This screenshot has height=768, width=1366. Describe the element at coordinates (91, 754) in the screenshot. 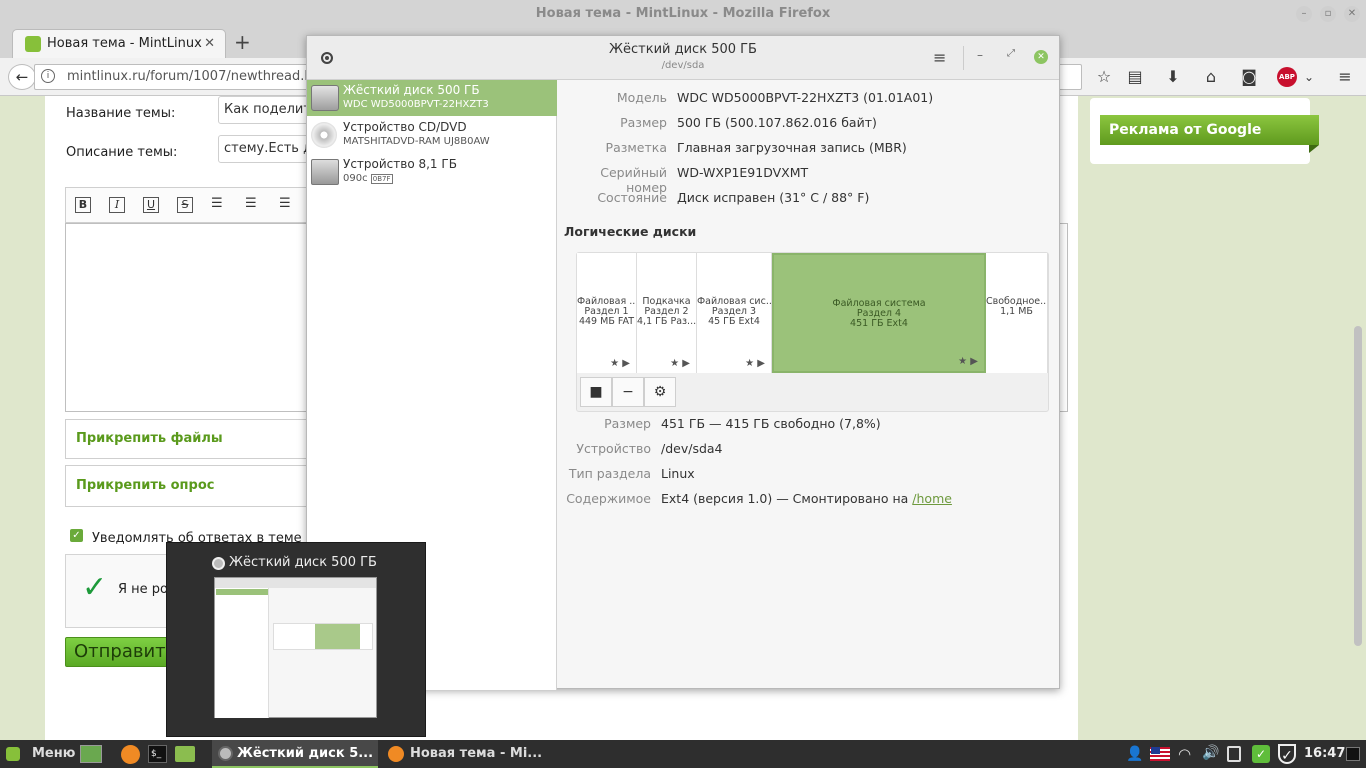

I see `show-desktop-icon` at that location.